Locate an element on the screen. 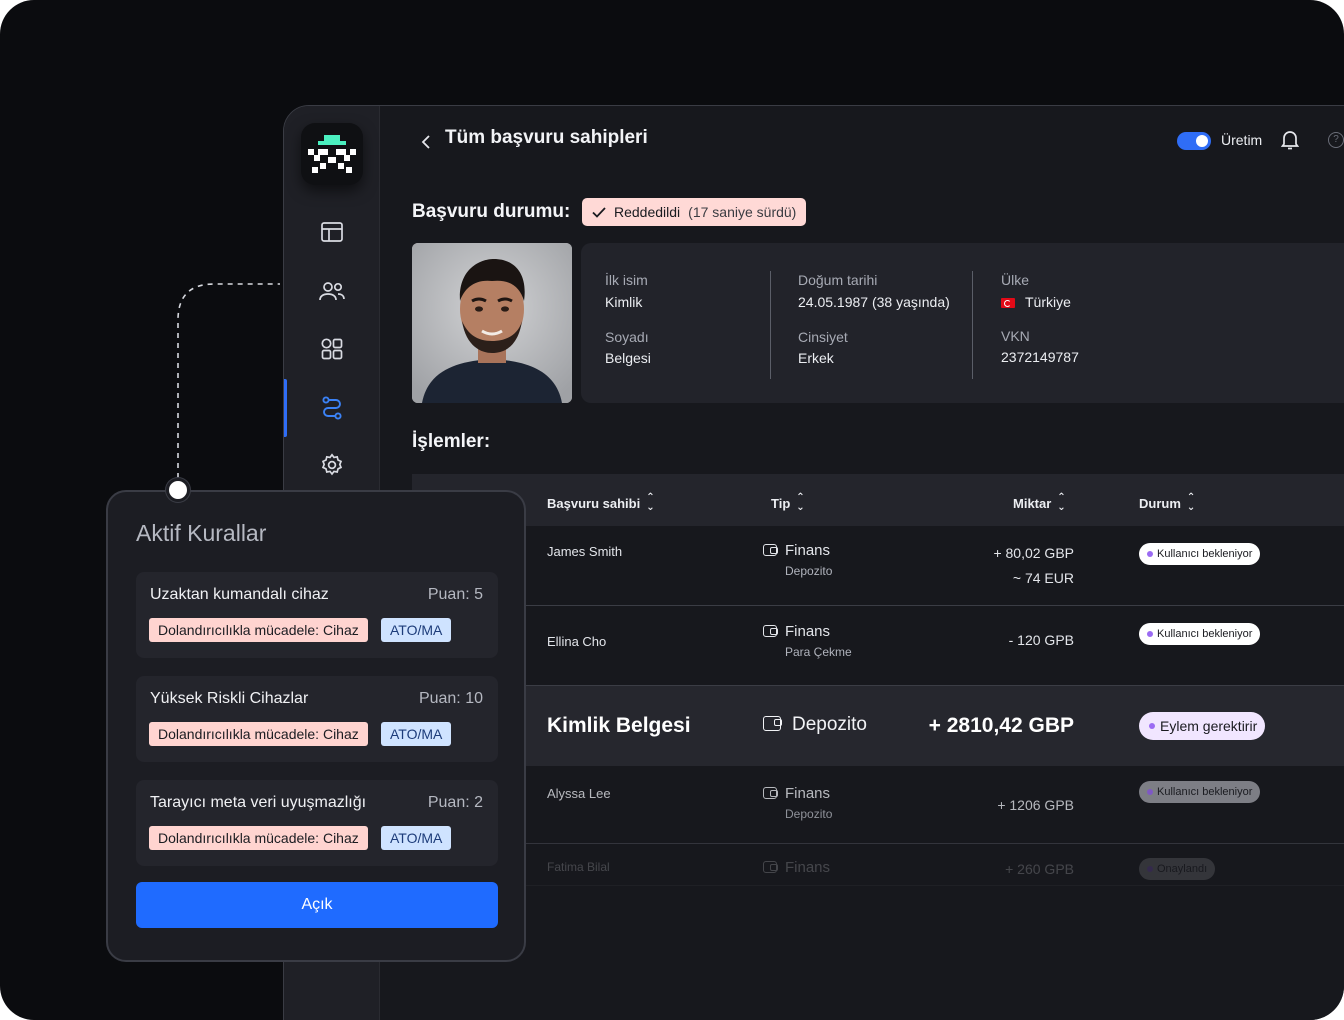 The image size is (1344, 1020). country-value: Türkiye is located at coordinates (1036, 302).